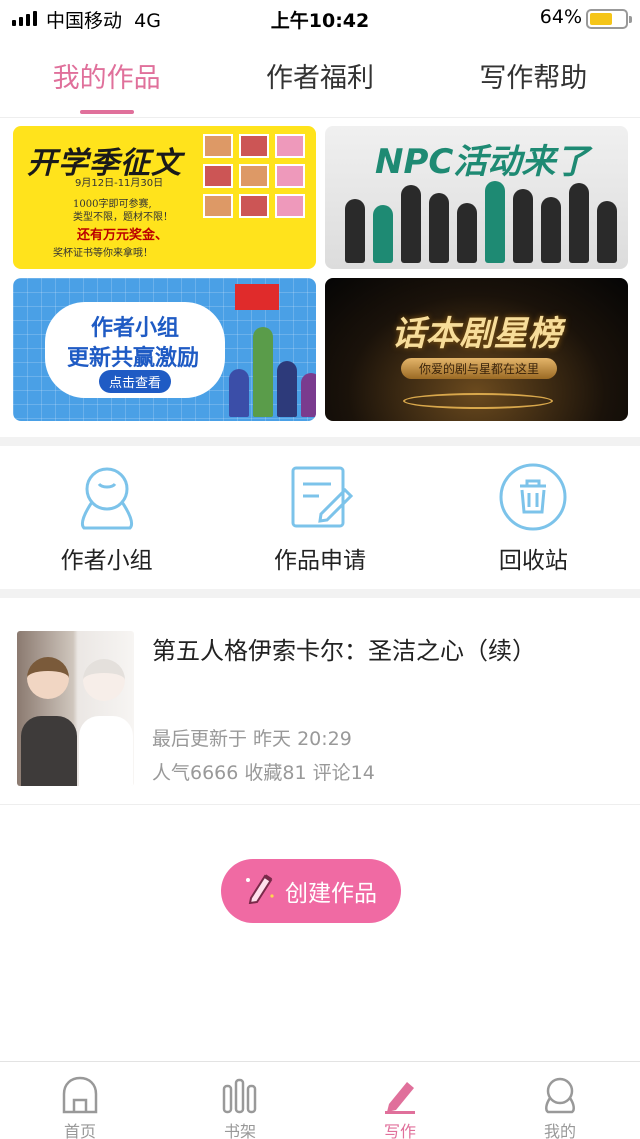 This screenshot has height=1139, width=640. I want to click on work-cover-image, so click(75, 708).